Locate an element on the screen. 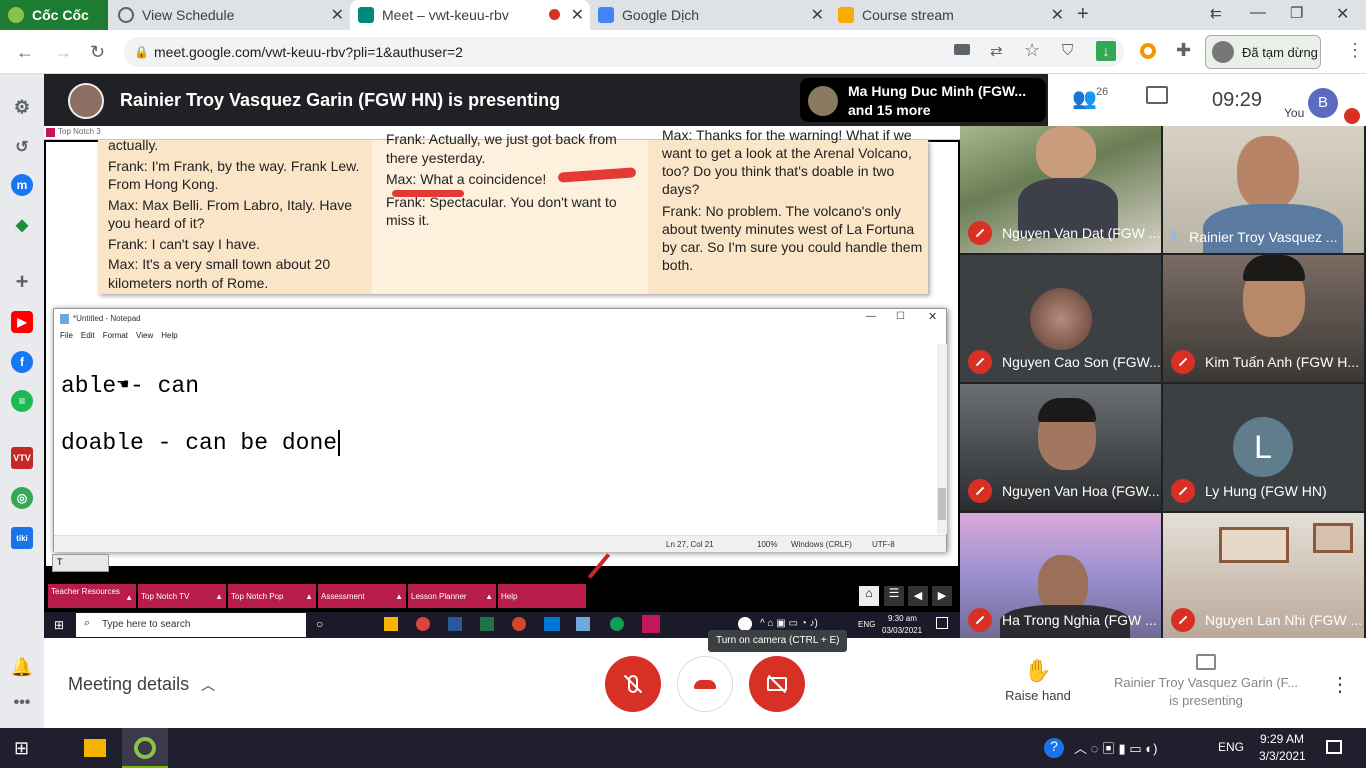 The image size is (1366, 768). shield-icon: ⛉ is located at coordinates (1067, 50).